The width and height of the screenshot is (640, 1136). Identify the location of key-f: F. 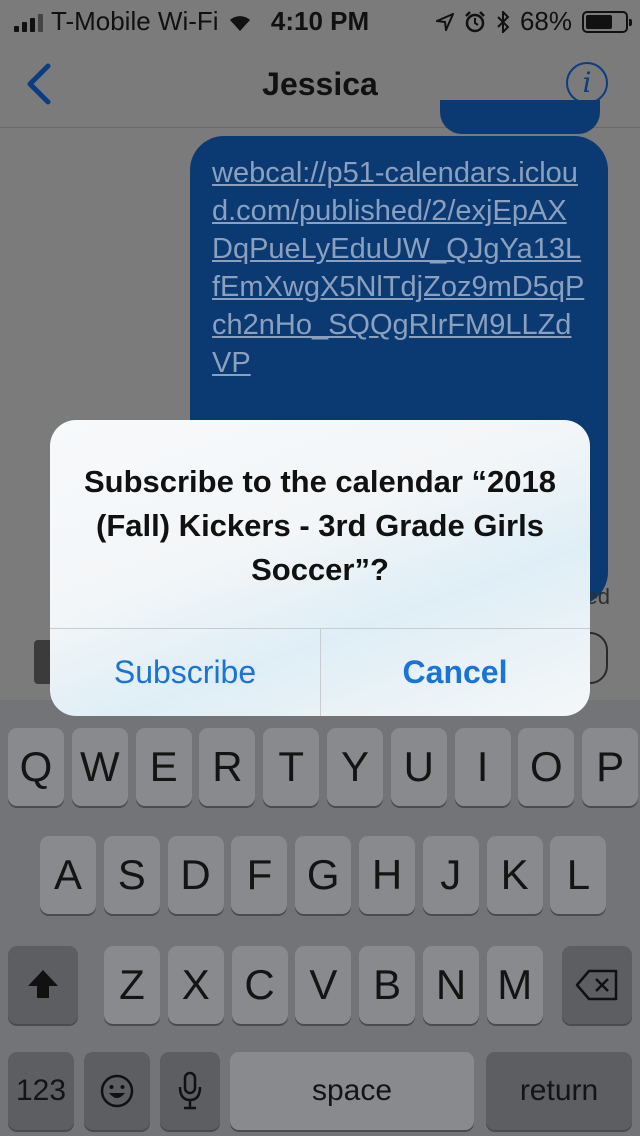
(259, 875).